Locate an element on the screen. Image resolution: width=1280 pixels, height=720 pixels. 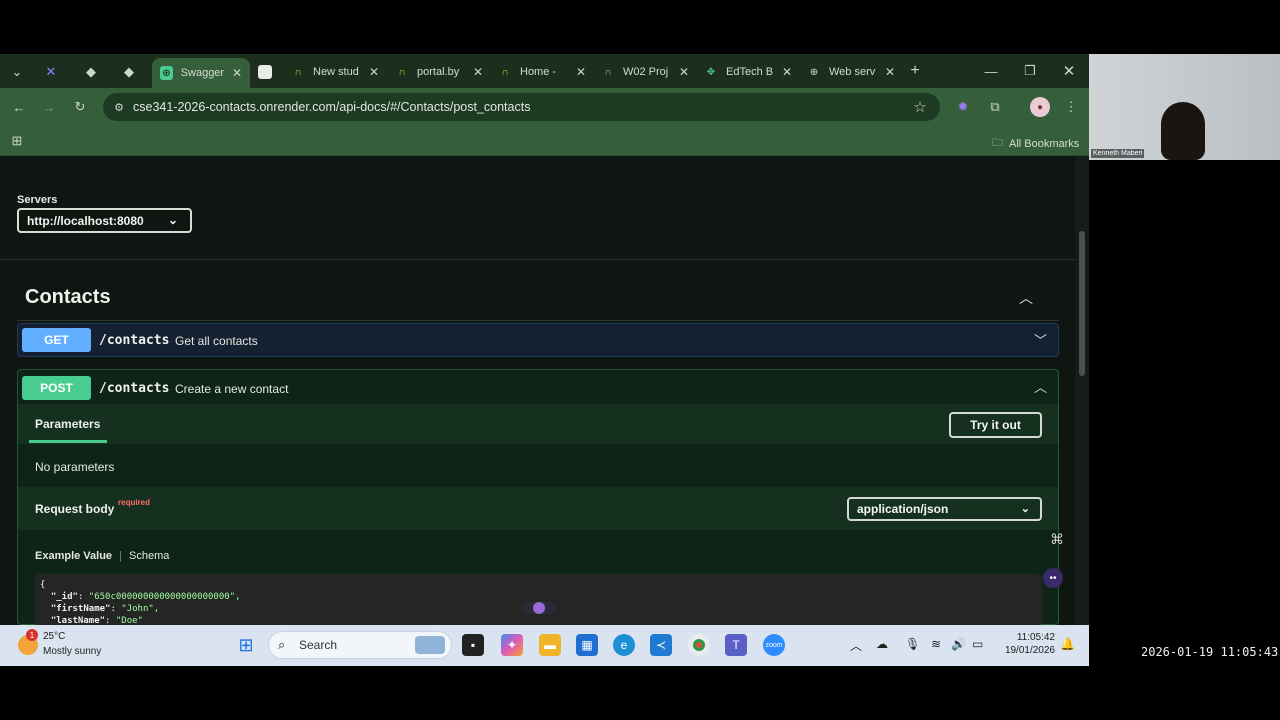
parameters-header: Parameters Try it out is located at coordinates (538, 424).